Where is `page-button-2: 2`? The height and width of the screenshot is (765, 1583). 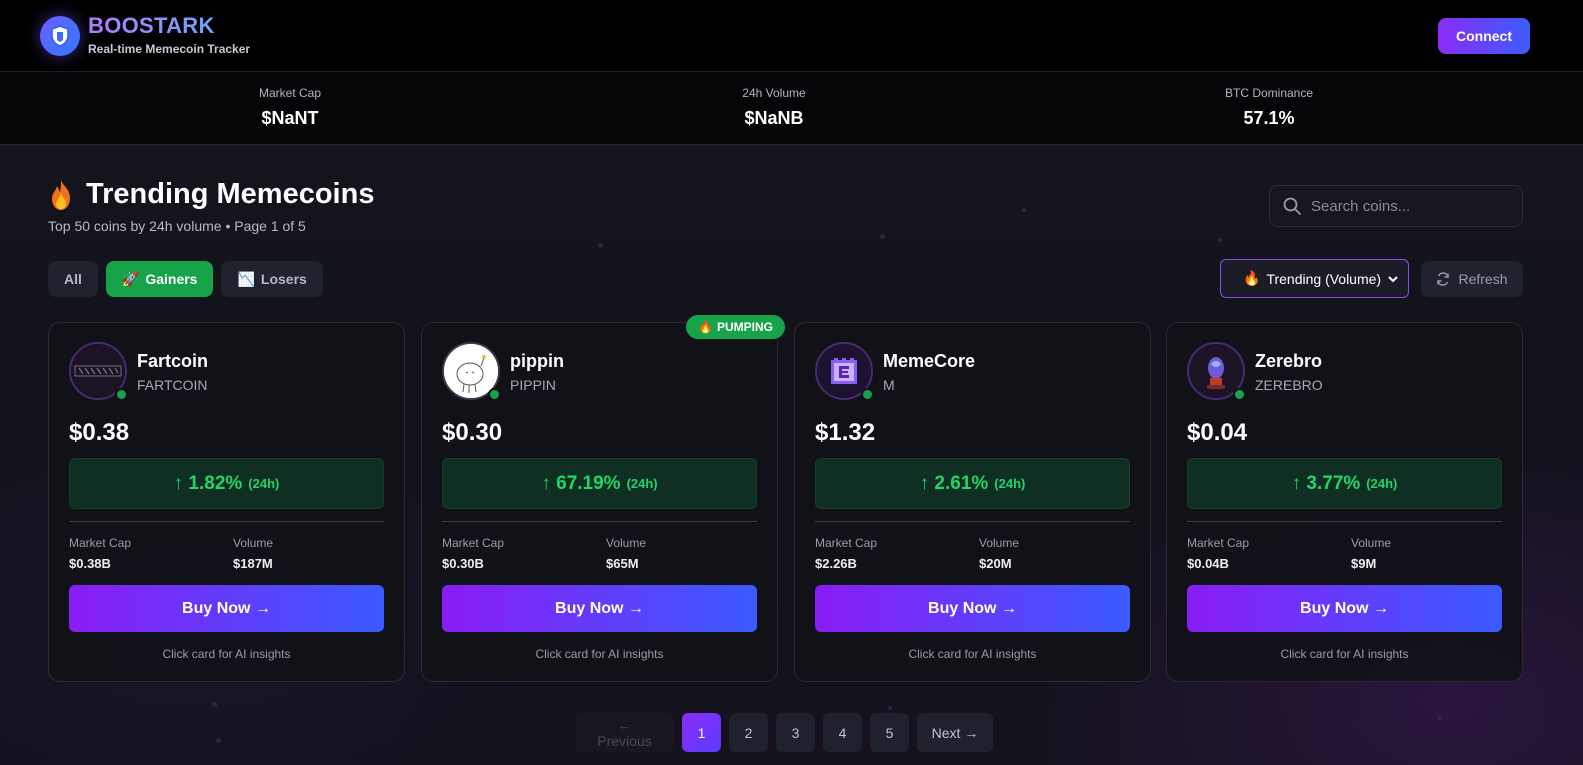
page-button-2: 2 is located at coordinates (748, 732).